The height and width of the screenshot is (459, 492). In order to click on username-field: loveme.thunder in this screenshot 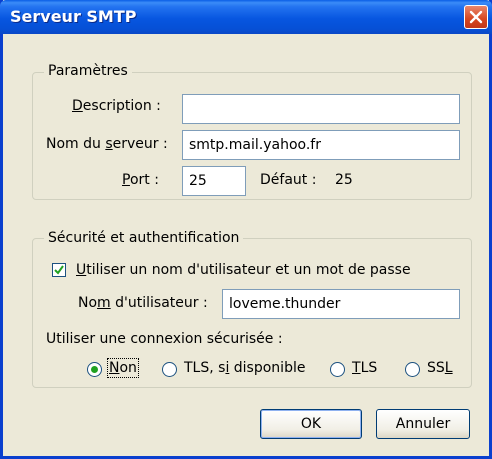, I will do `click(341, 304)`.